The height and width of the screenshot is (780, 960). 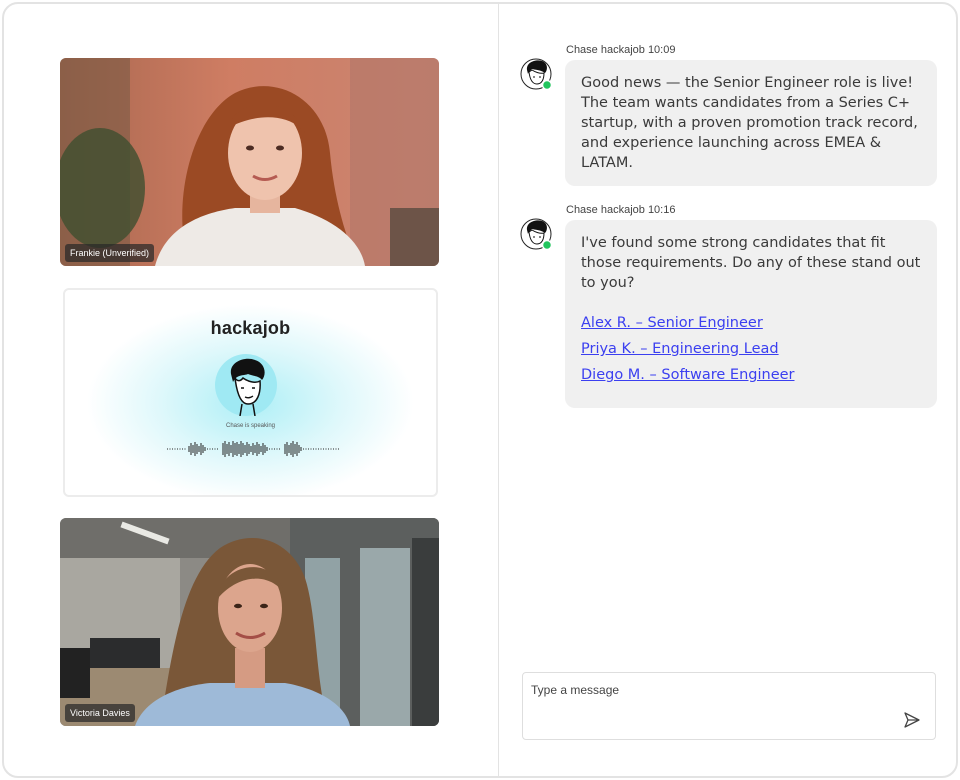 What do you see at coordinates (110, 253) in the screenshot?
I see `participant-name-tag: Frankie (Unverified)` at bounding box center [110, 253].